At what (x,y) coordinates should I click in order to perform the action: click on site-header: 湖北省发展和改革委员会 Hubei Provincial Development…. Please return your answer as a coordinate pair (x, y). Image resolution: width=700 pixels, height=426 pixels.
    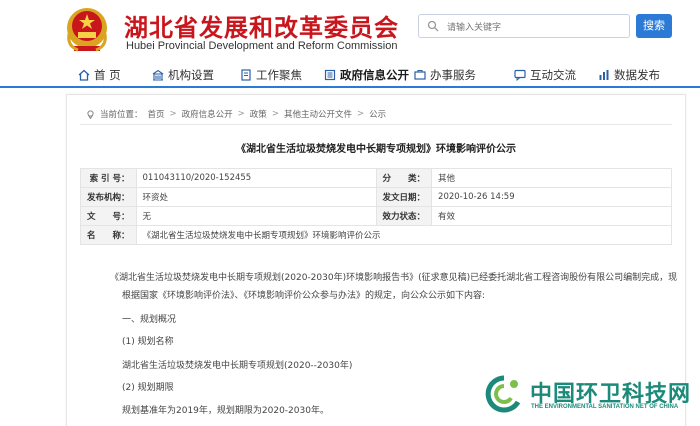
    Looking at the image, I should click on (350, 31).